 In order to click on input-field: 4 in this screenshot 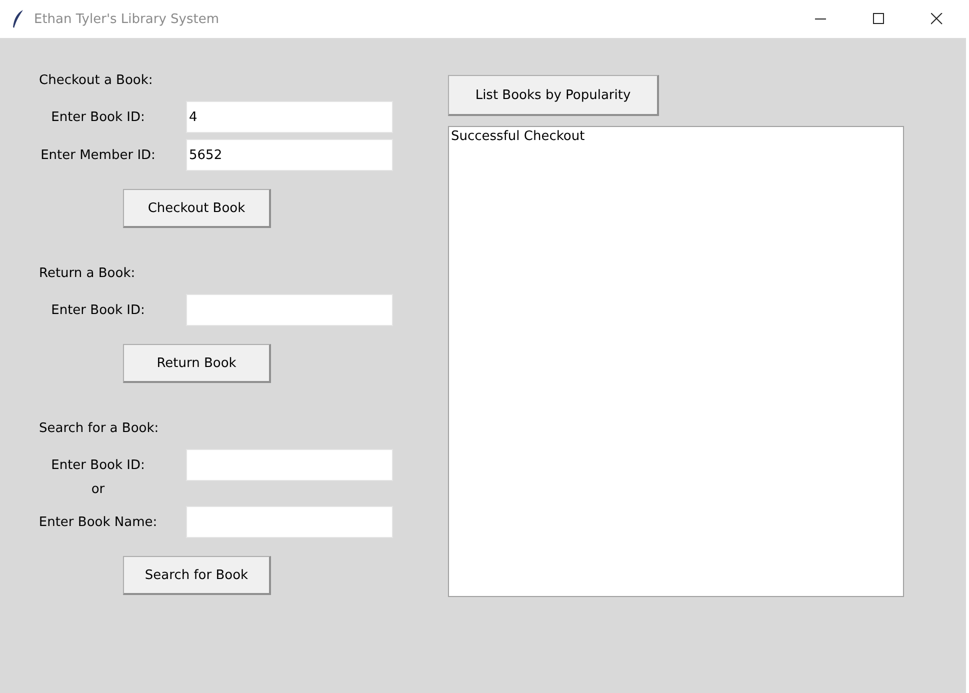, I will do `click(289, 117)`.